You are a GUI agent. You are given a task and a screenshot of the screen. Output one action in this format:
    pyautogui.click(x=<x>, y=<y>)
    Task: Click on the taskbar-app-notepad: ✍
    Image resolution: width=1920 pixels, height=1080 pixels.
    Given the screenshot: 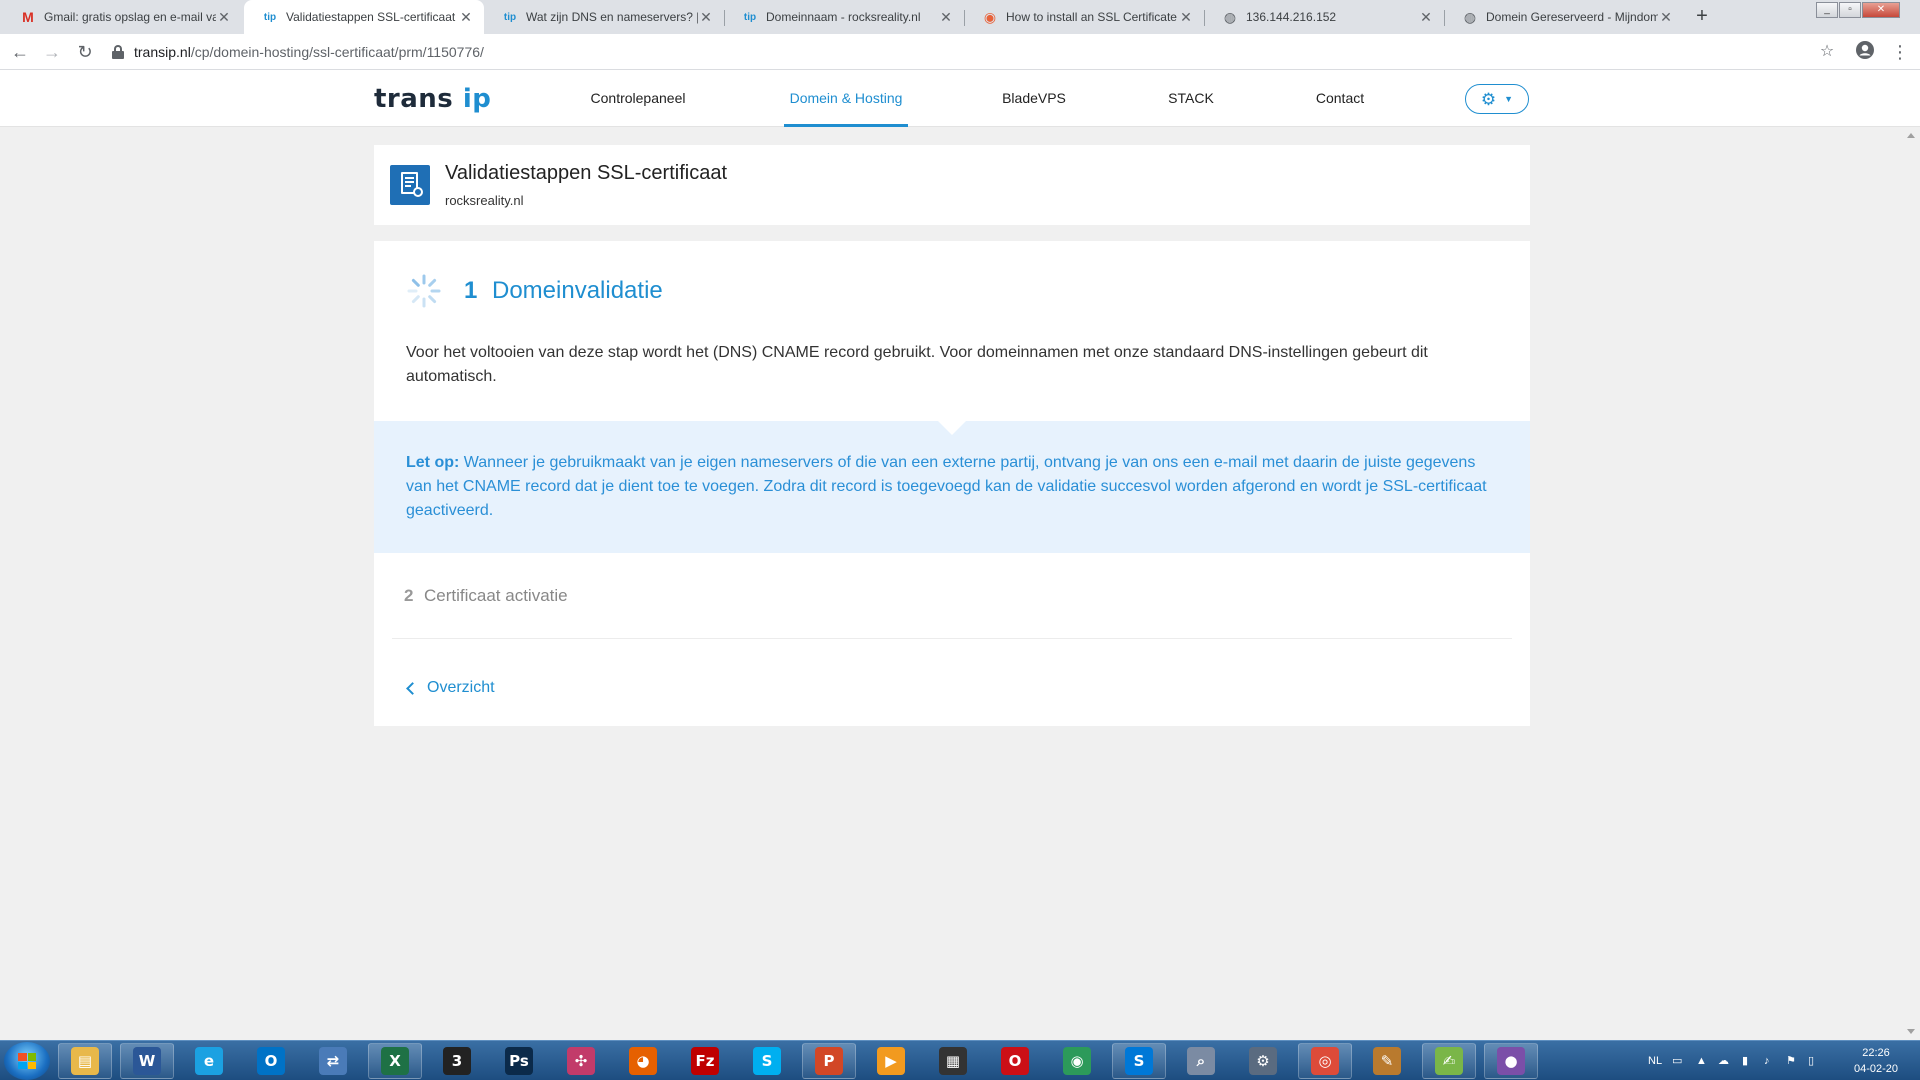 What is the action you would take?
    pyautogui.click(x=1449, y=1061)
    